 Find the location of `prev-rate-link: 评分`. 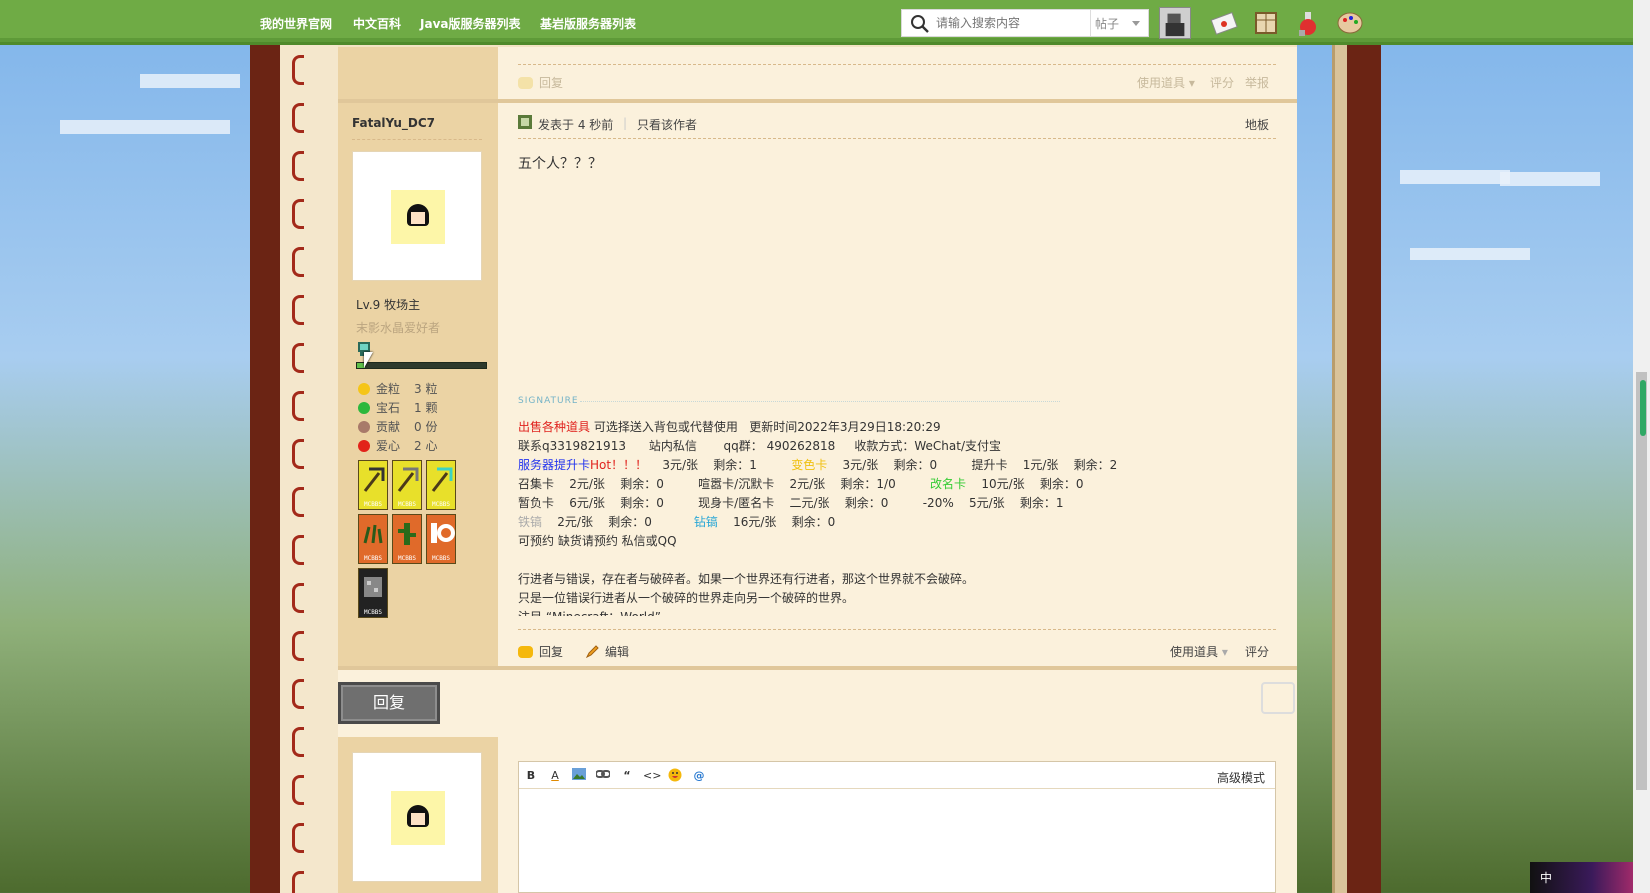

prev-rate-link: 评分 is located at coordinates (1222, 82).